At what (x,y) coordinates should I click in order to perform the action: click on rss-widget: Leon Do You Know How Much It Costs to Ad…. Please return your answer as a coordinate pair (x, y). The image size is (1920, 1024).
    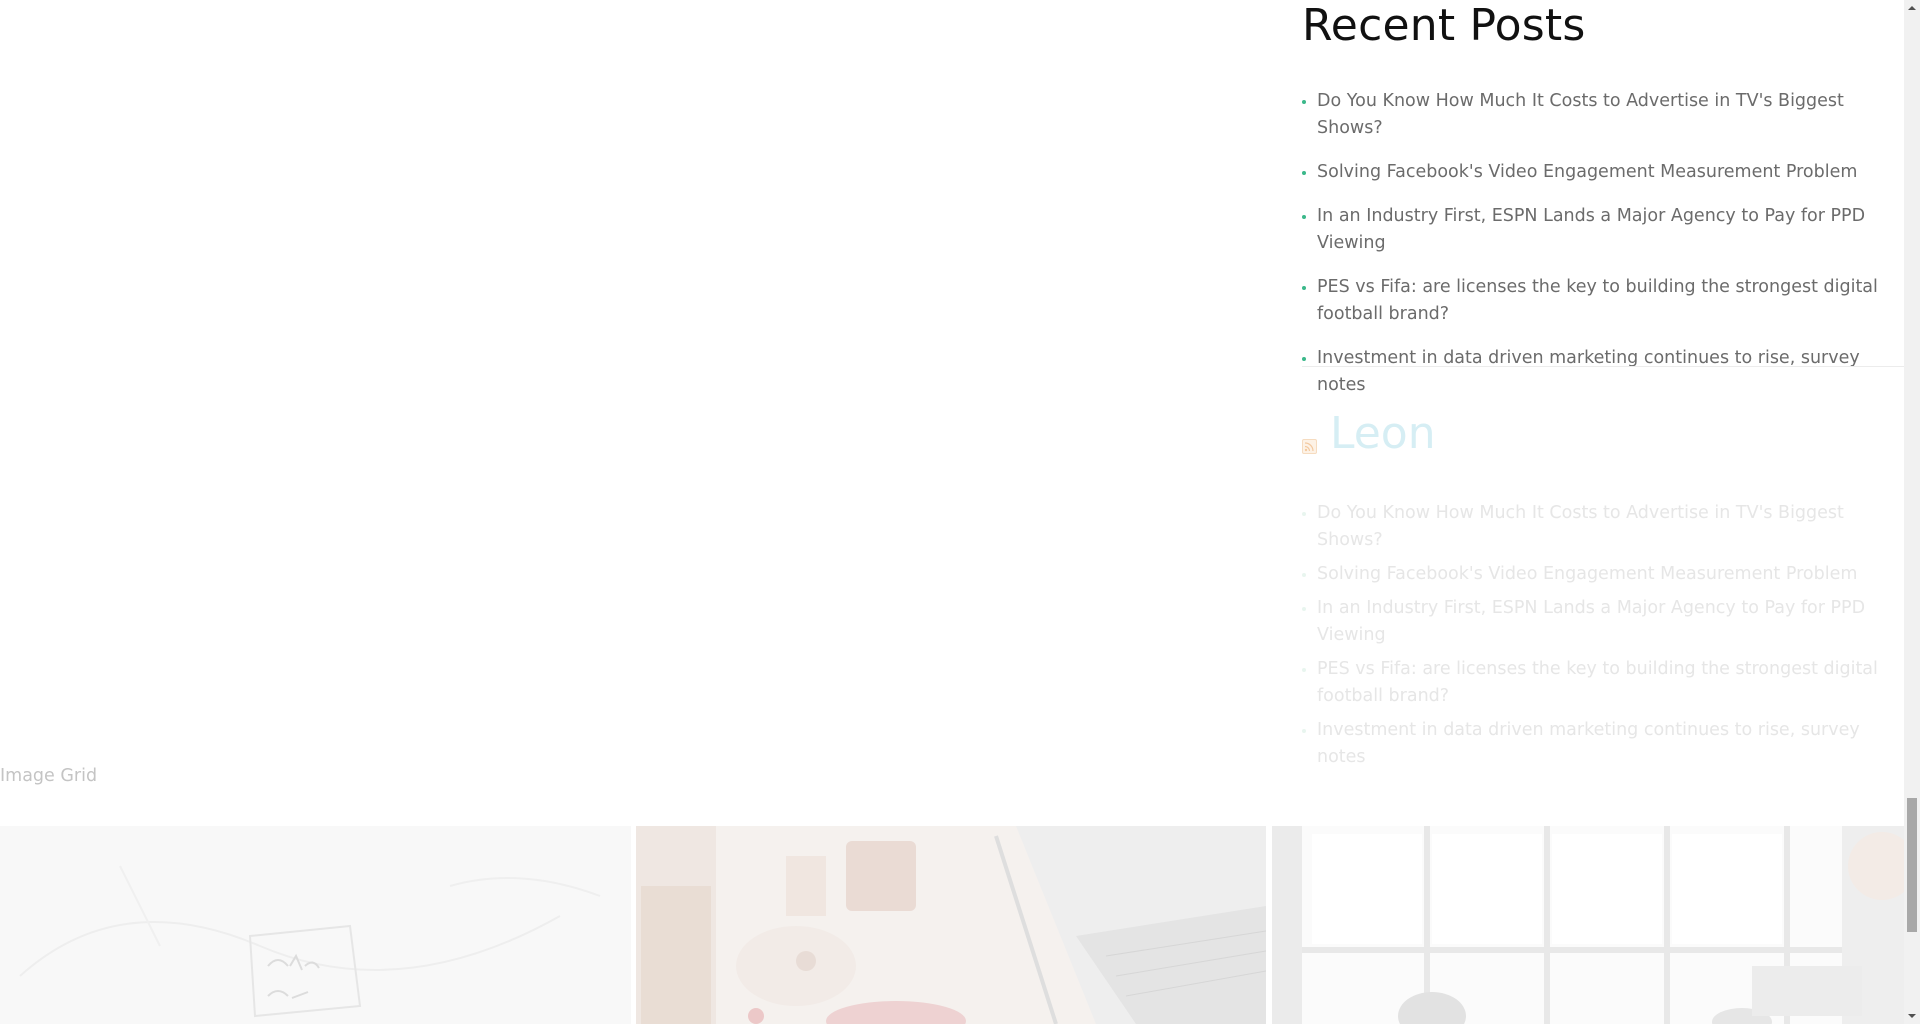
    Looking at the image, I should click on (1603, 592).